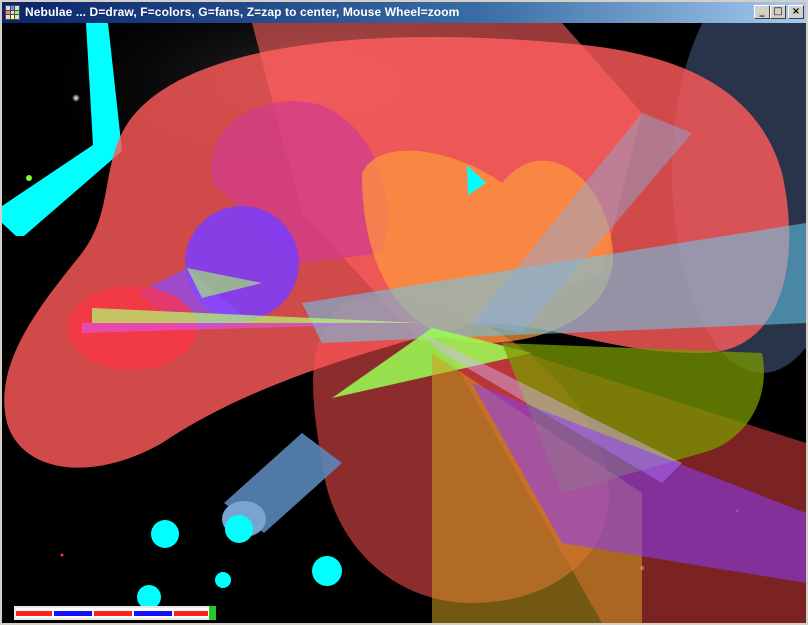  I want to click on minimize-button: _, so click(762, 12).